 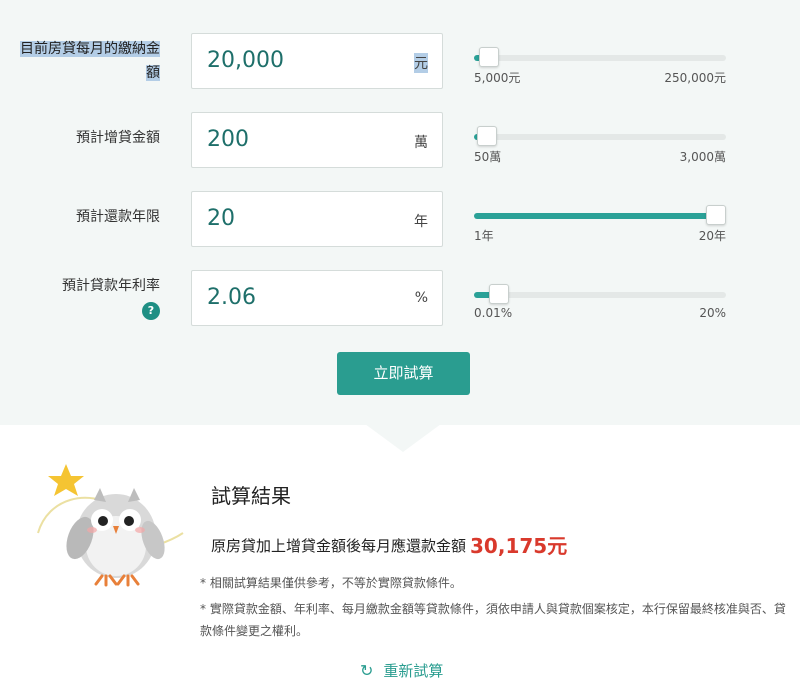 I want to click on row-increase-amount: 預計增貸金額 200 萬 50萬 3,000萬, so click(x=400, y=140).